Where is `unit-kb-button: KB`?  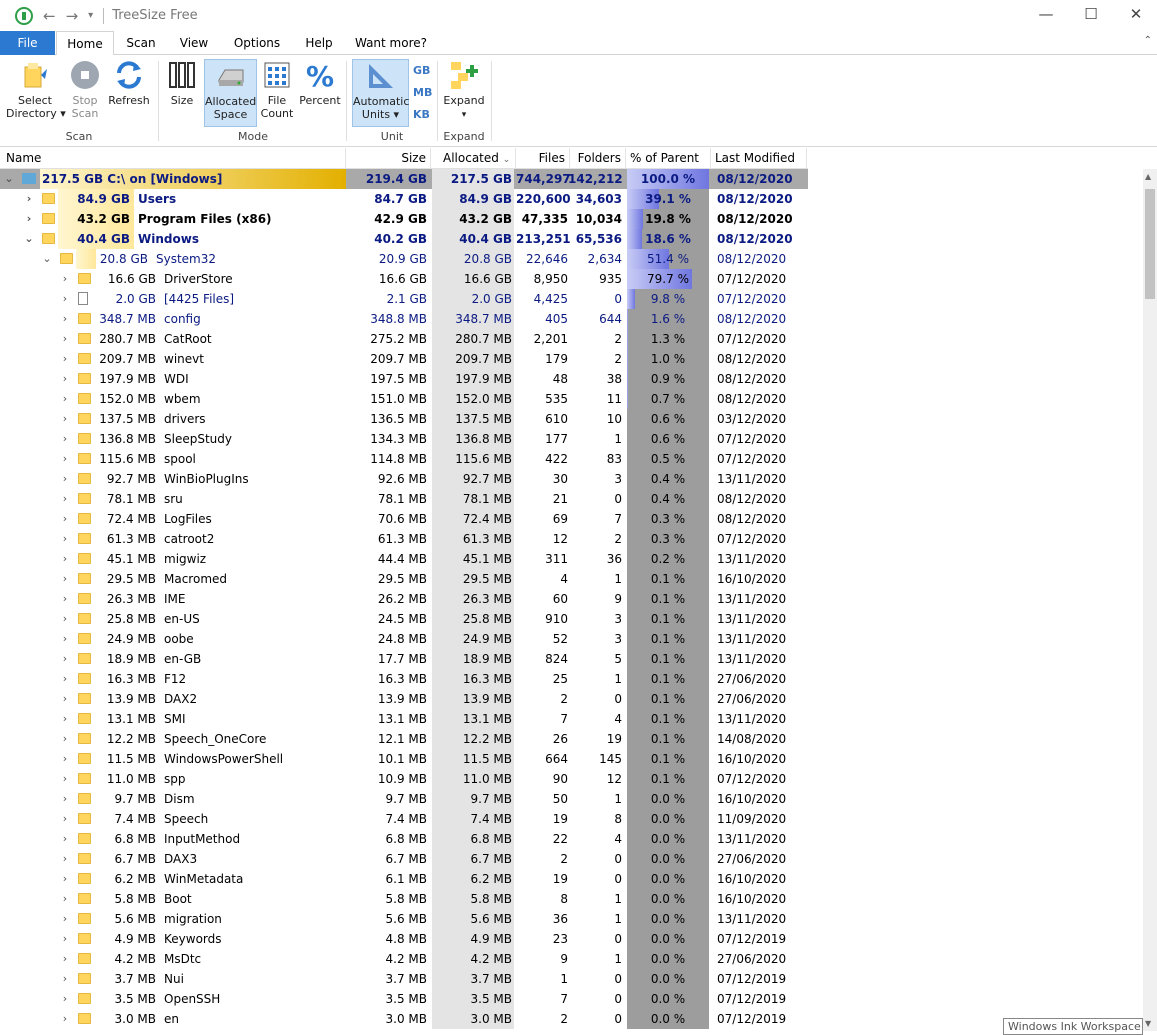 unit-kb-button: KB is located at coordinates (421, 114).